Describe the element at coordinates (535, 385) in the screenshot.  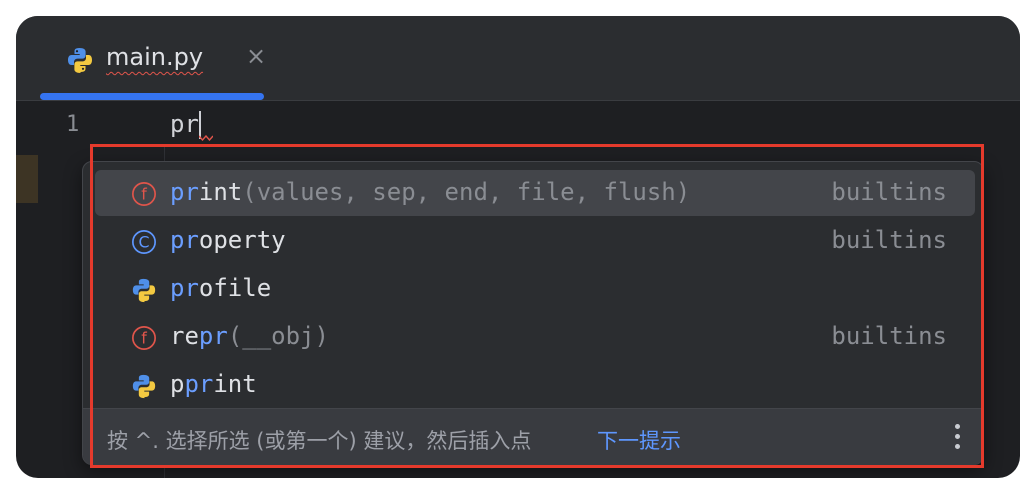
I see `completion-item: pprint` at that location.